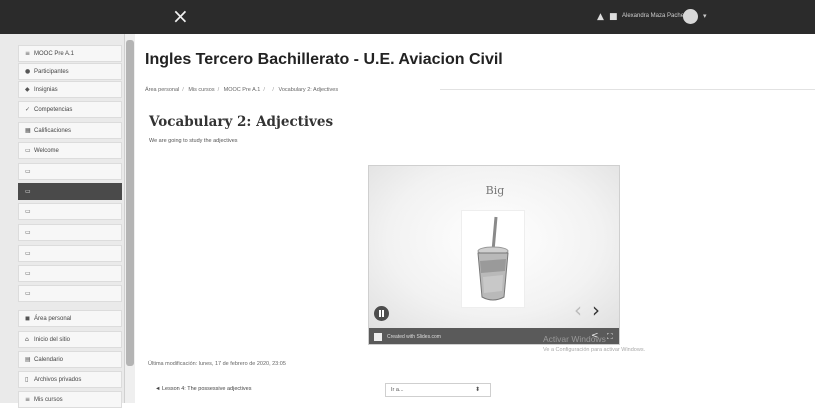  Describe the element at coordinates (610, 337) in the screenshot. I see `fullscreen-icon: ⛶` at that location.